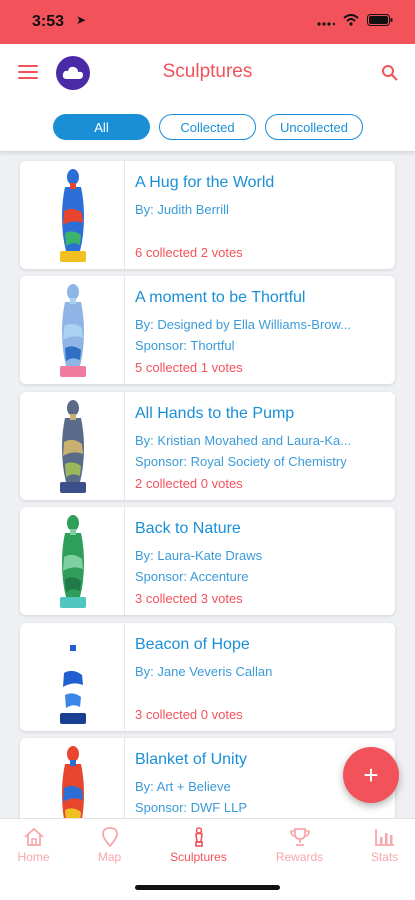 Image resolution: width=415 pixels, height=900 pixels. Describe the element at coordinates (185, 345) in the screenshot. I see `sculpture-sponsor: Sponsor: Thortful` at that location.